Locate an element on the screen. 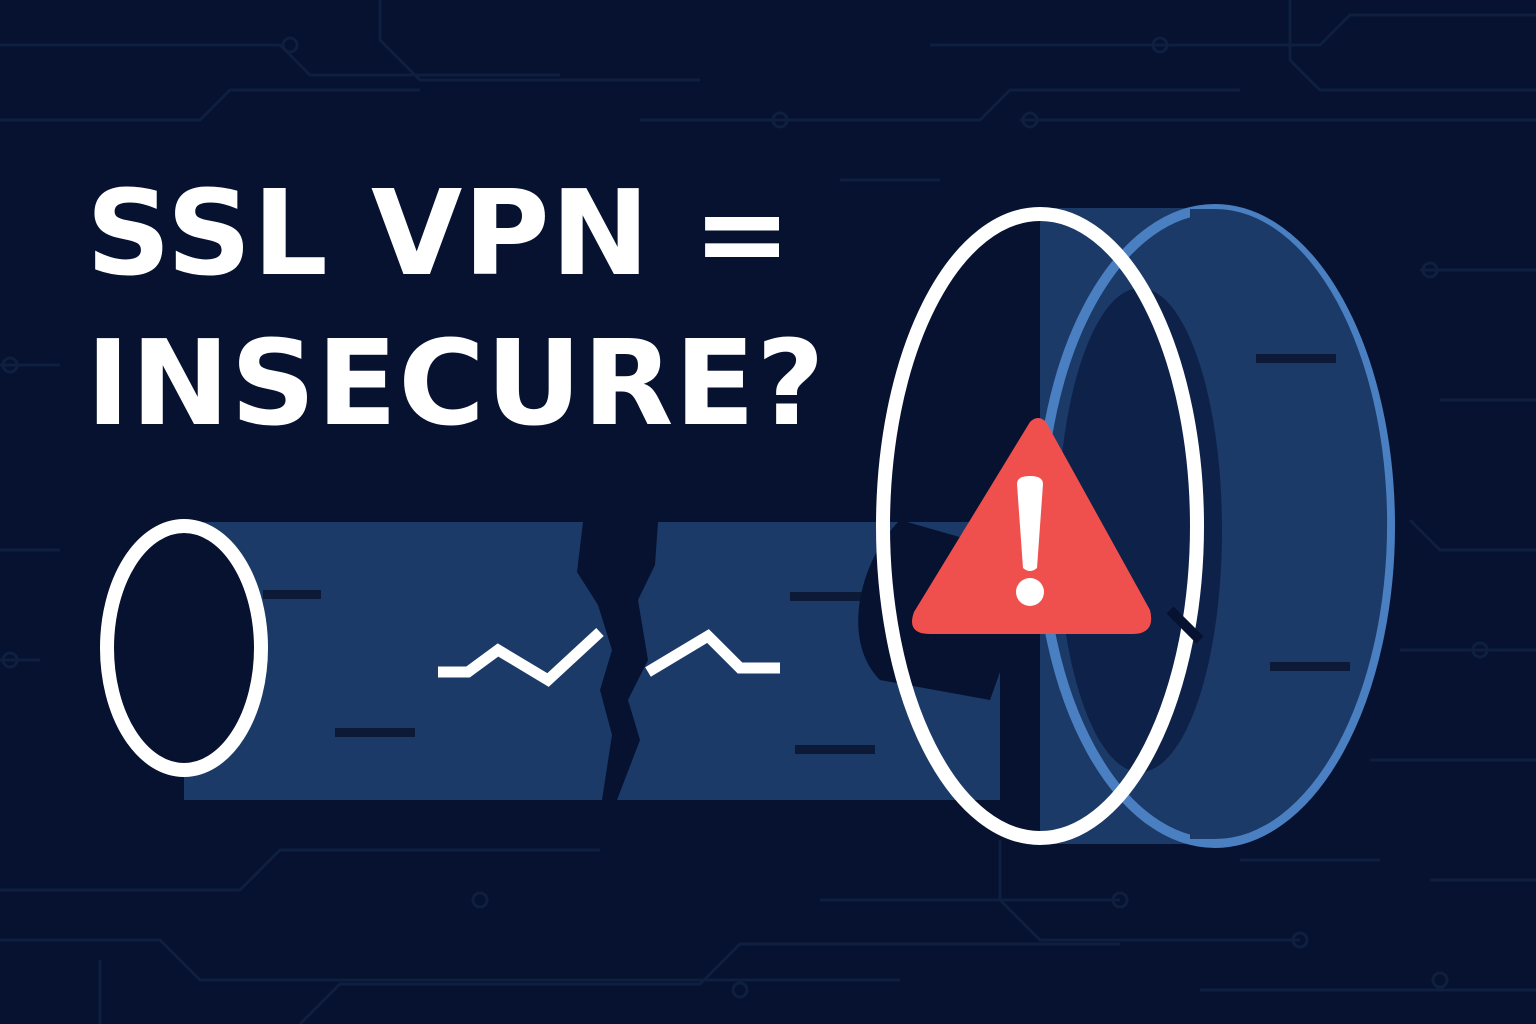 This screenshot has height=1024, width=1536. headline-line-1: SSL VPN = is located at coordinates (439, 233).